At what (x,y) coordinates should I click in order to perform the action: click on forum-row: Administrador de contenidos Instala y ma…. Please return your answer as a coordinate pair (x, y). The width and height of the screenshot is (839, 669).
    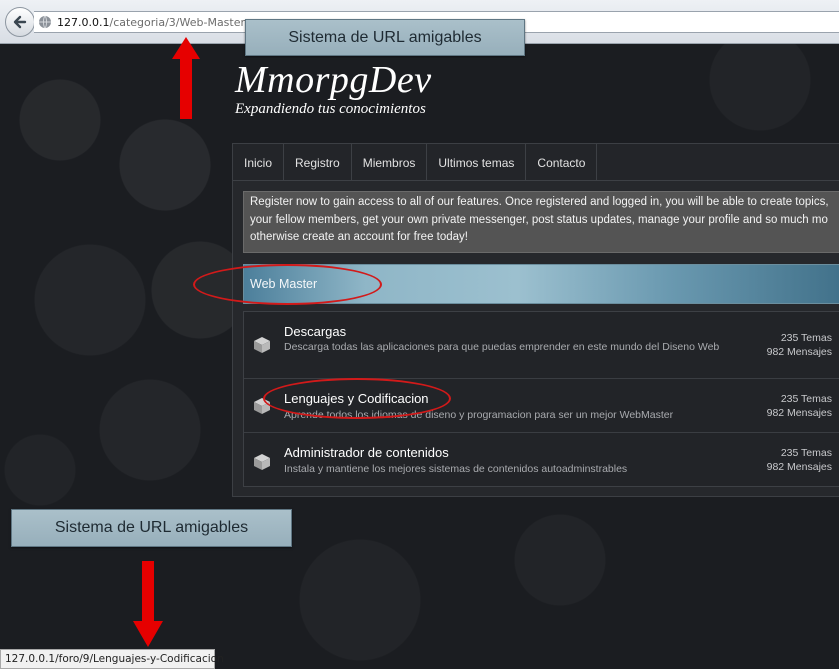
    Looking at the image, I should click on (541, 460).